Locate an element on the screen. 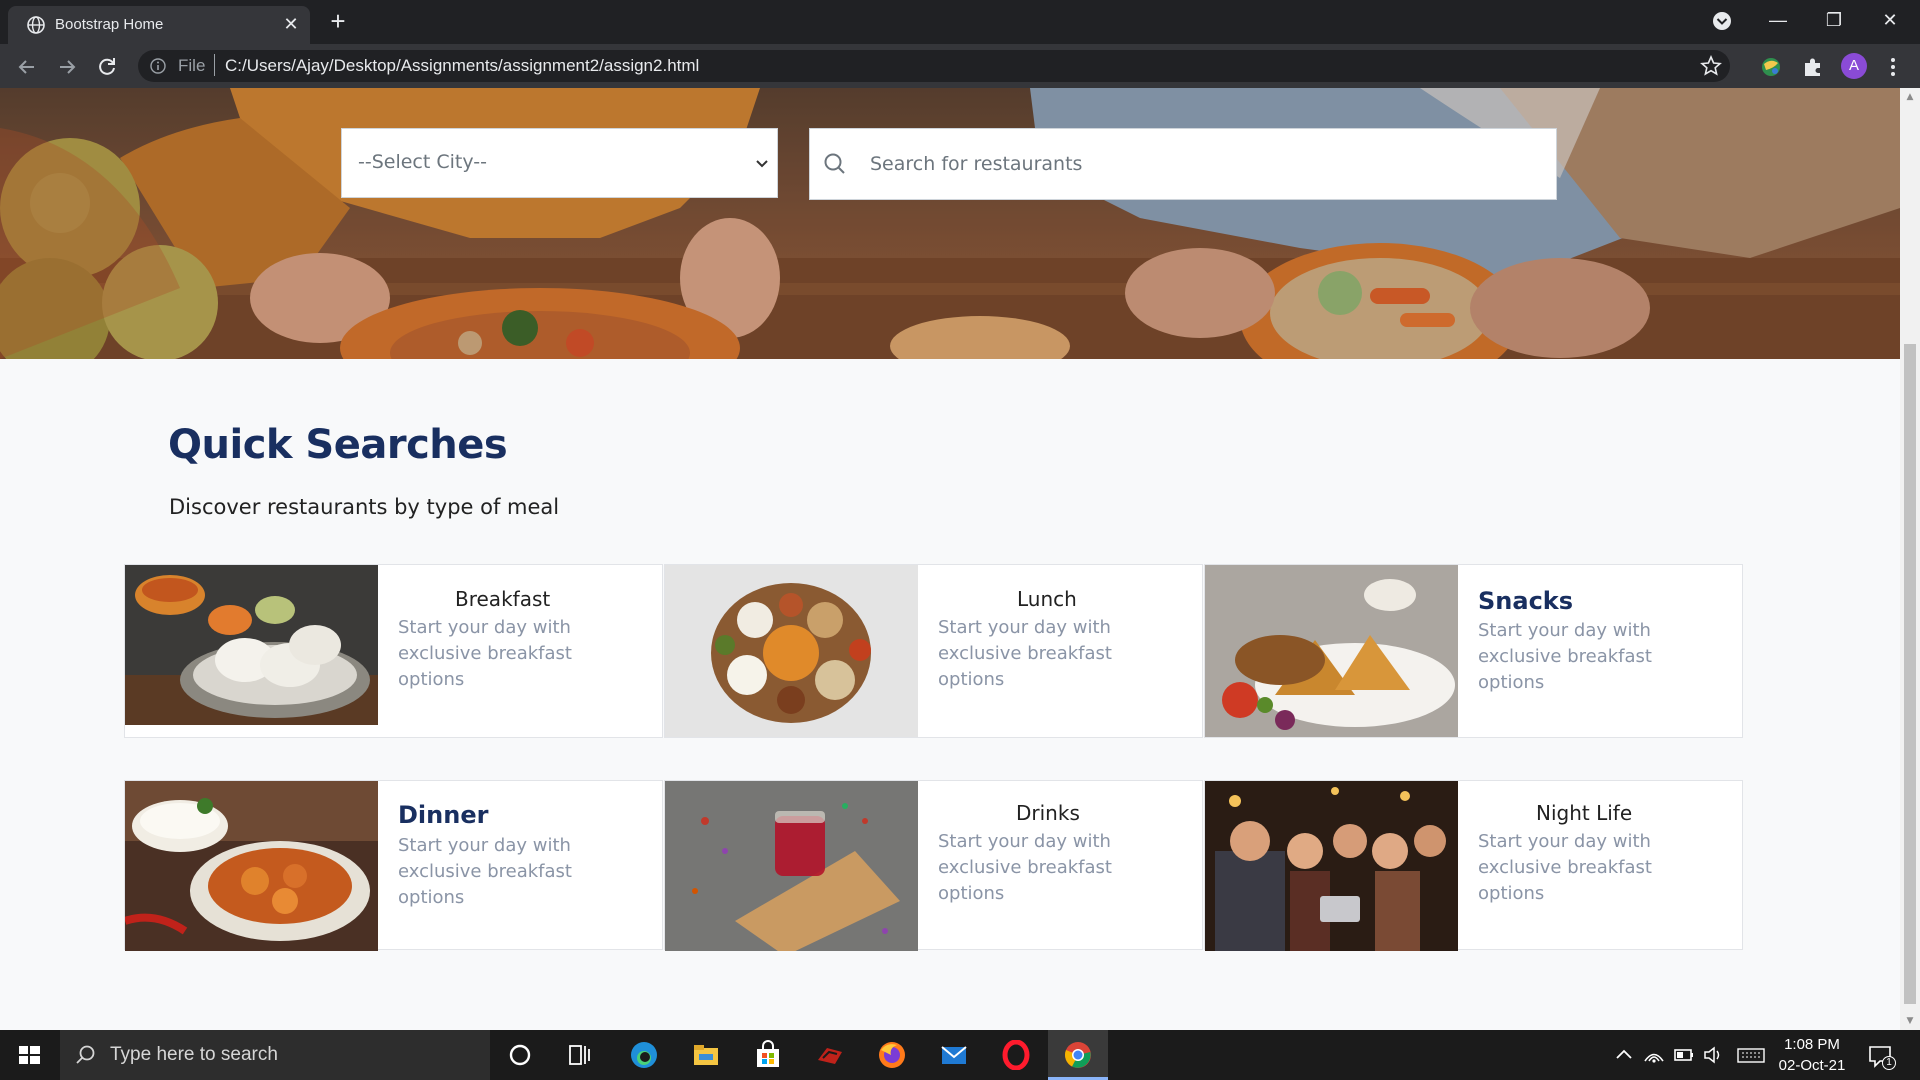  card-title: Breakfast is located at coordinates (503, 599).